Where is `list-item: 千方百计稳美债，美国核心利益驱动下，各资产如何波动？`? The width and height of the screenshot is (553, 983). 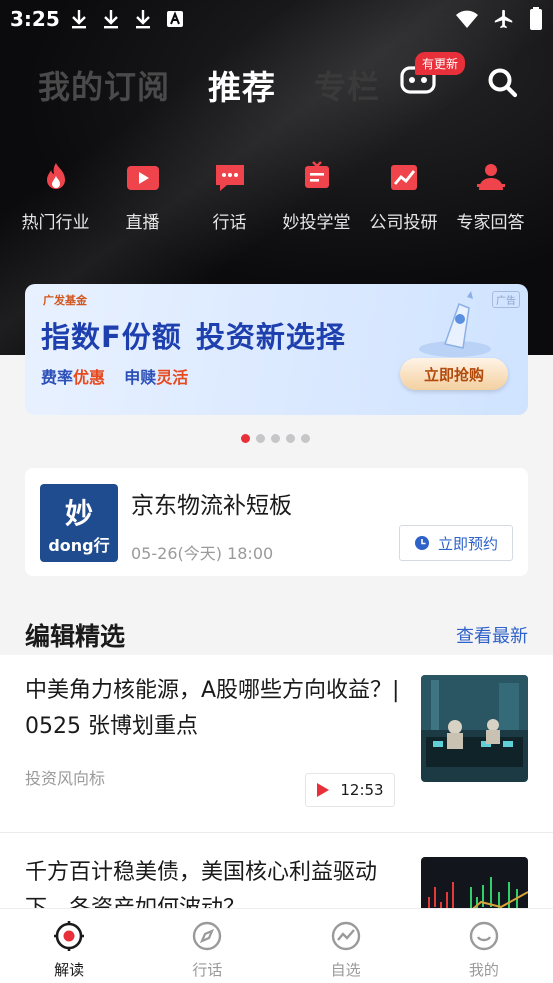
list-item: 千方百计稳美债，美国核心利益驱动下，各资产如何波动？ is located at coordinates (276, 871).